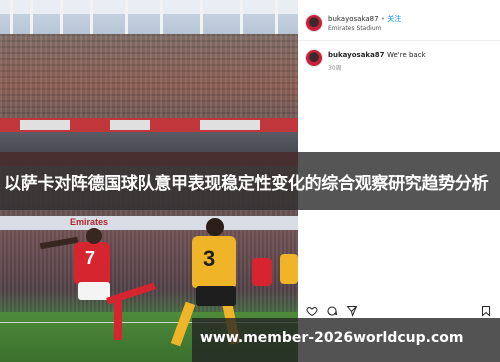  What do you see at coordinates (89, 222) in the screenshot?
I see `emirates-board-text: Emirates` at bounding box center [89, 222].